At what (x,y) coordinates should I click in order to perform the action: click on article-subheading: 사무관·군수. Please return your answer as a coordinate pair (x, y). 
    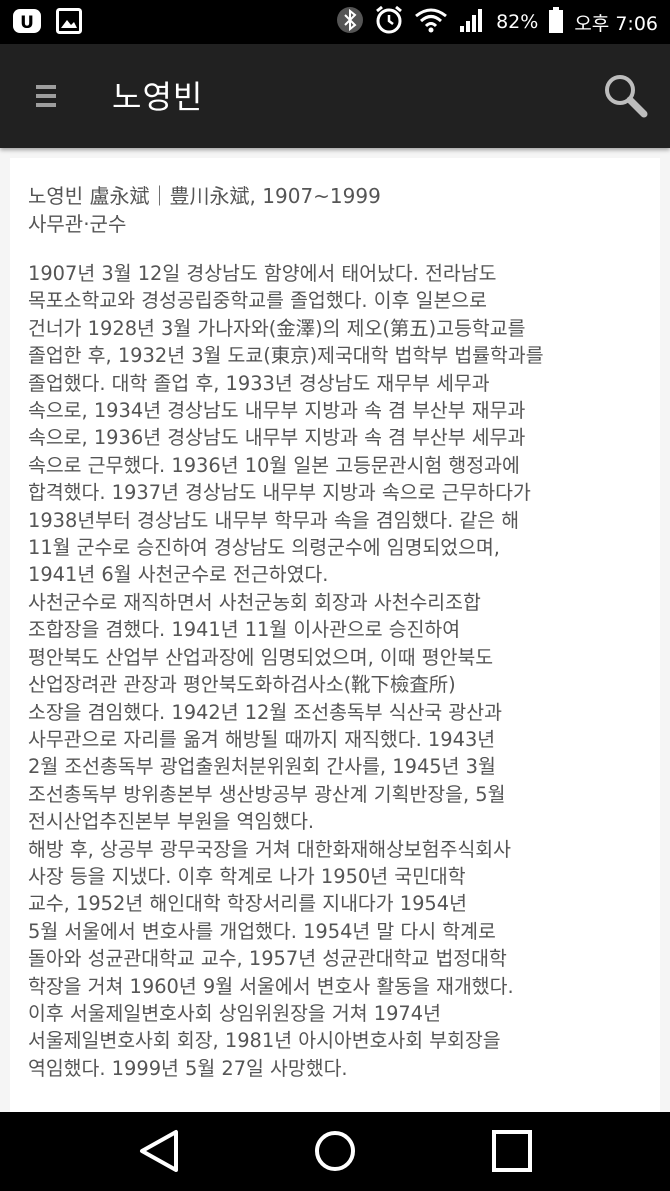
    Looking at the image, I should click on (77, 224).